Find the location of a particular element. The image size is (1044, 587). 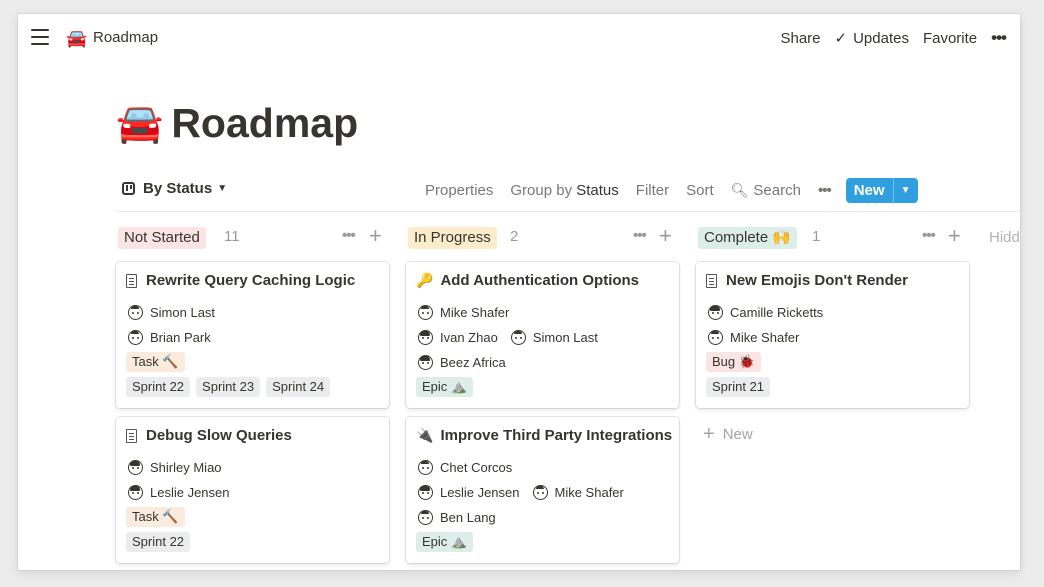

add-new-card-button: + New is located at coordinates (728, 434).